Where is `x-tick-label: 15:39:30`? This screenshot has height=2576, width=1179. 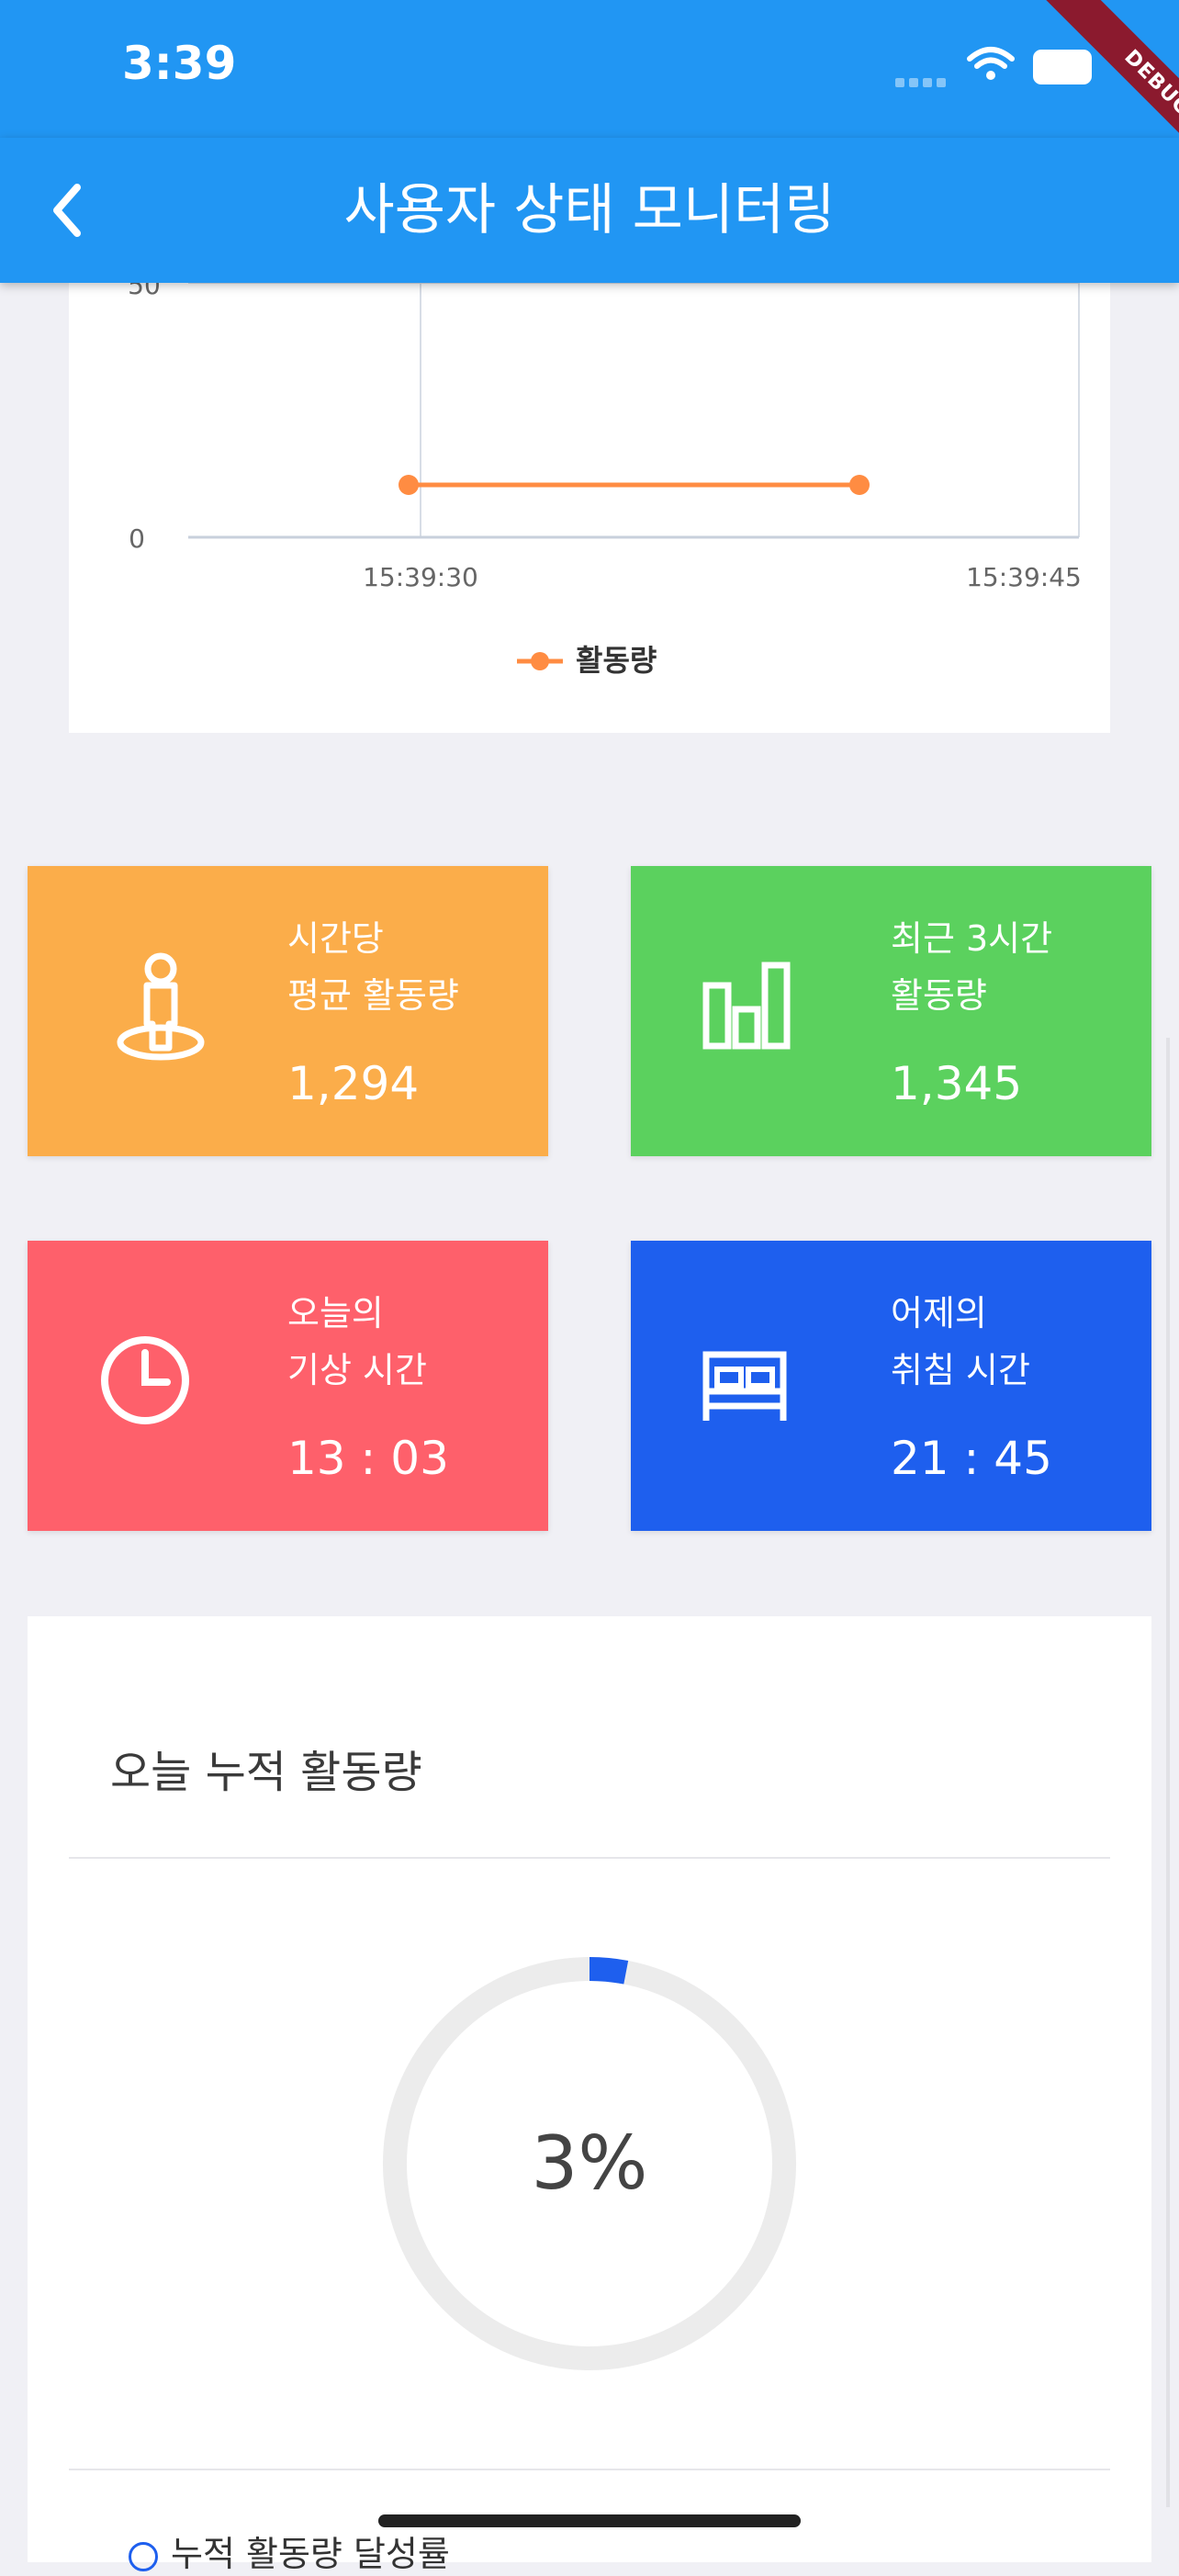 x-tick-label: 15:39:30 is located at coordinates (420, 577).